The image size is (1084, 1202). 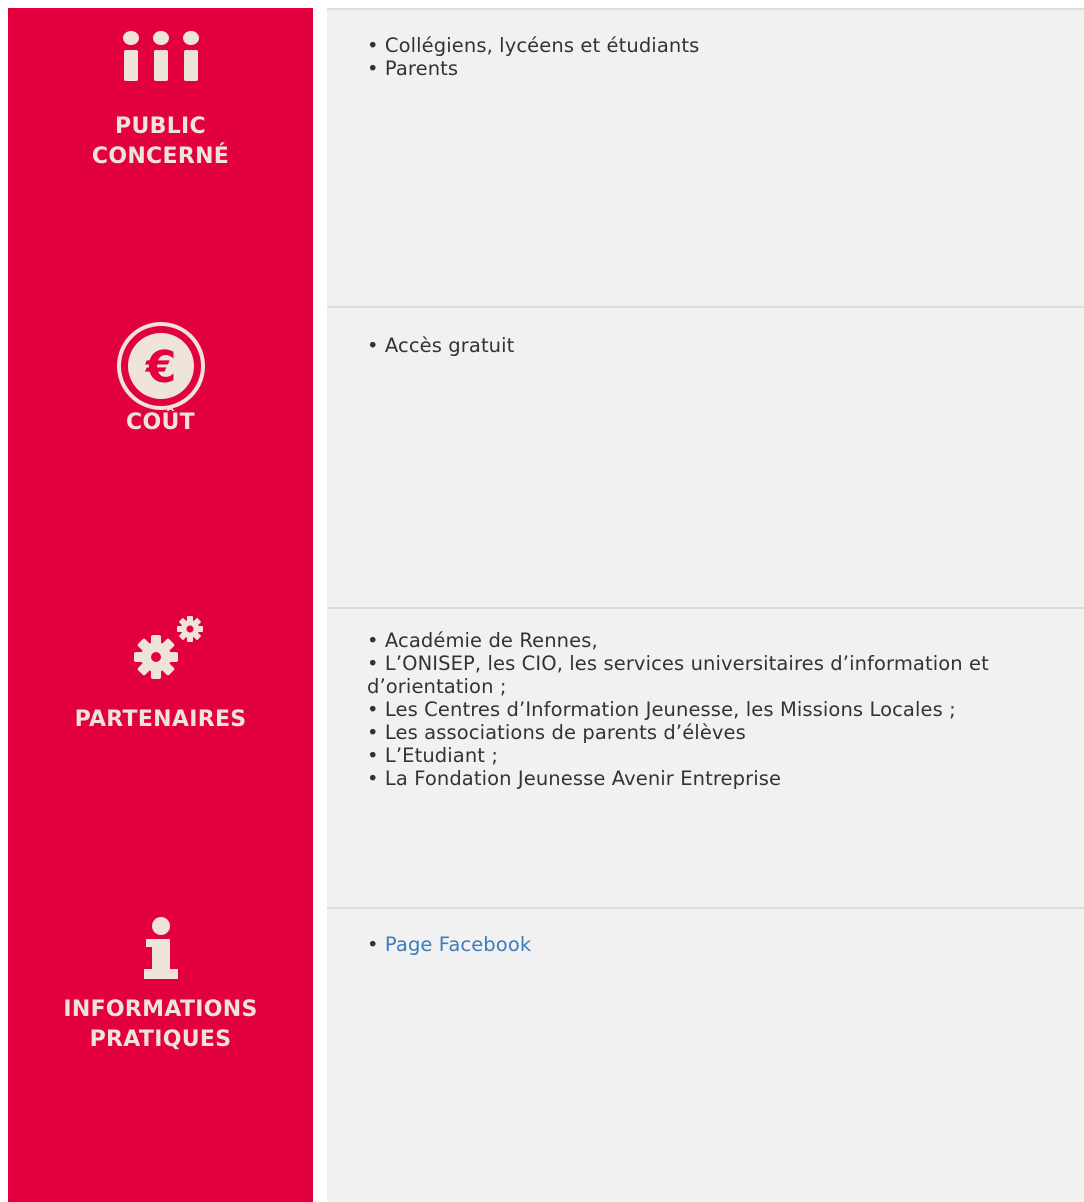 I want to click on label-cell-partenaires: PARTENAIRES, so click(x=160, y=757).